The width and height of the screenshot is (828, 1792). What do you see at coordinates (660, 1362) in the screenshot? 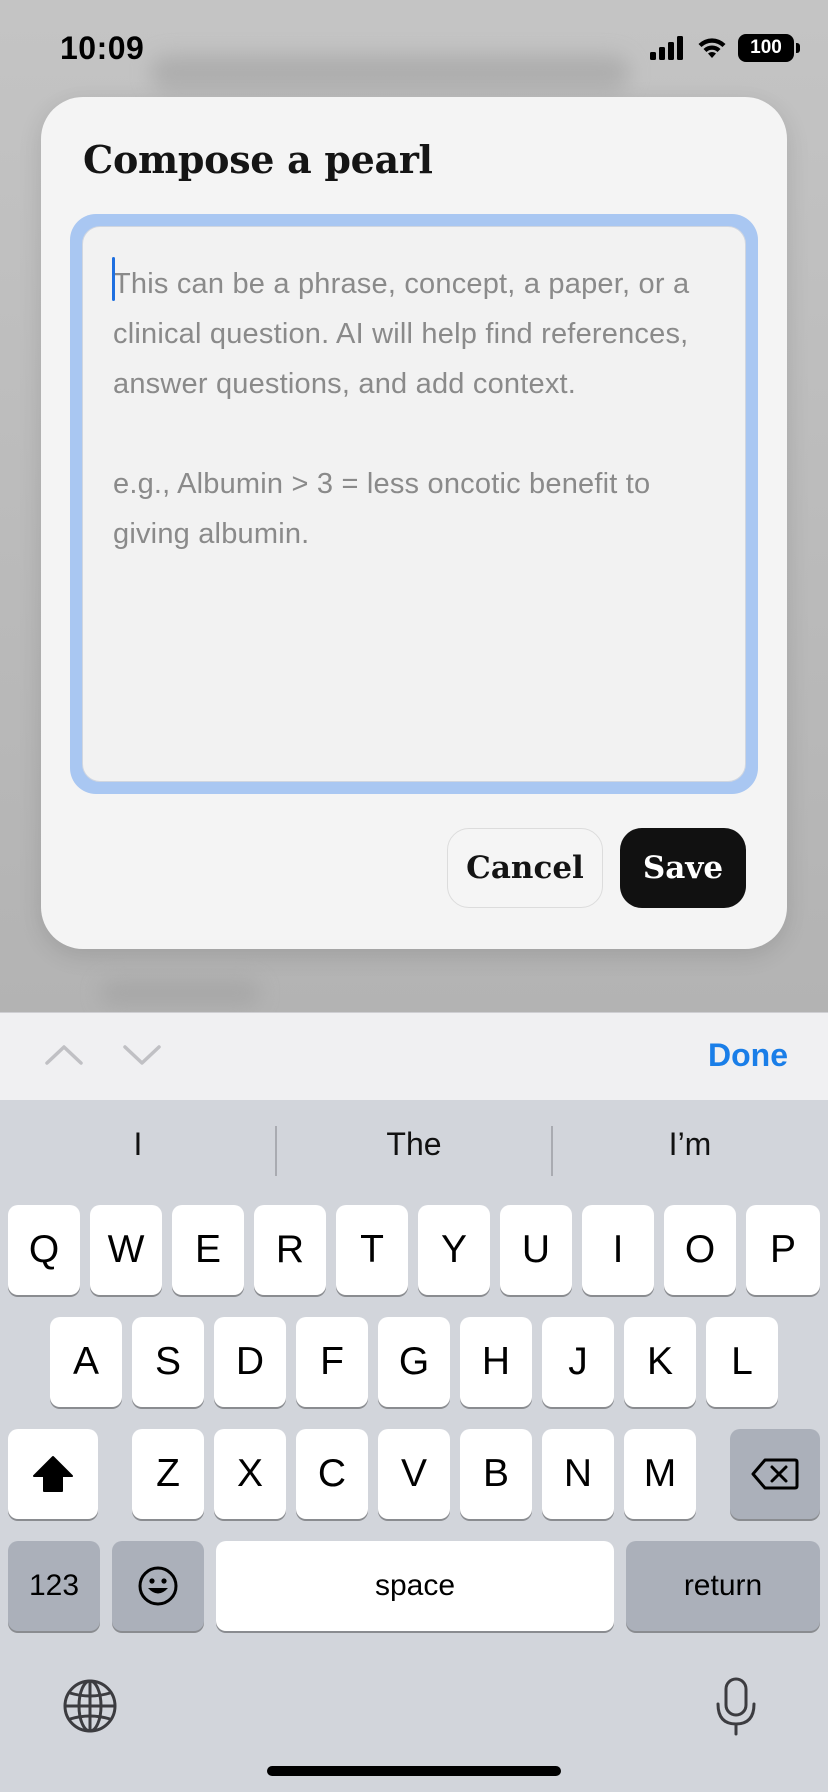
I see `key-k: K` at bounding box center [660, 1362].